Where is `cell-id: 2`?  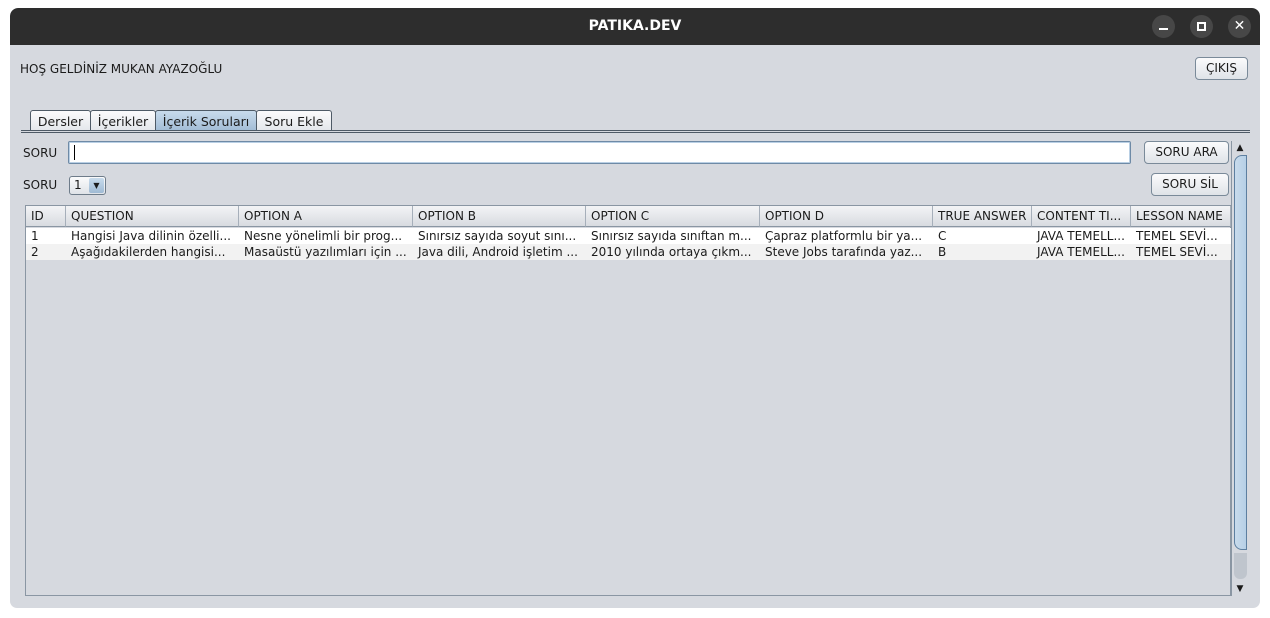 cell-id: 2 is located at coordinates (35, 252).